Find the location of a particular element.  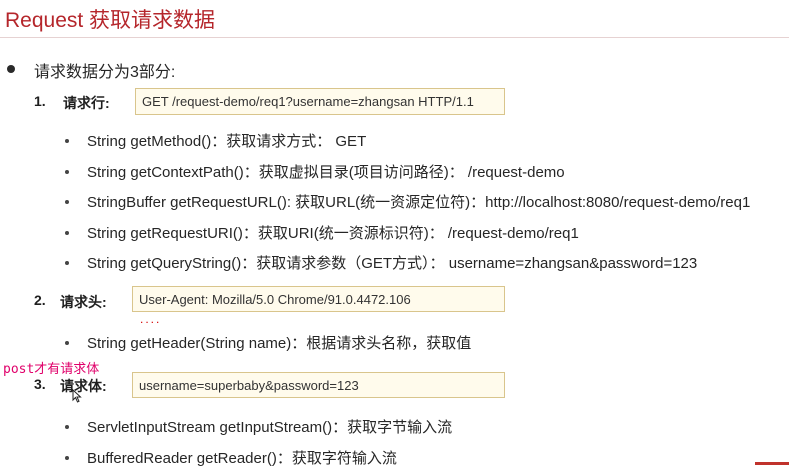

title-divider is located at coordinates (394, 37).